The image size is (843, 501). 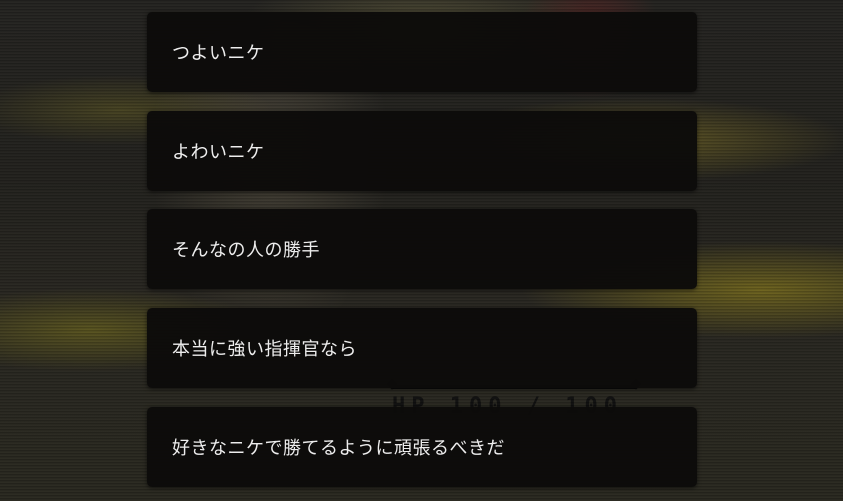 What do you see at coordinates (422, 348) in the screenshot?
I see `choice-option-4: 本当に強い指揮官なら` at bounding box center [422, 348].